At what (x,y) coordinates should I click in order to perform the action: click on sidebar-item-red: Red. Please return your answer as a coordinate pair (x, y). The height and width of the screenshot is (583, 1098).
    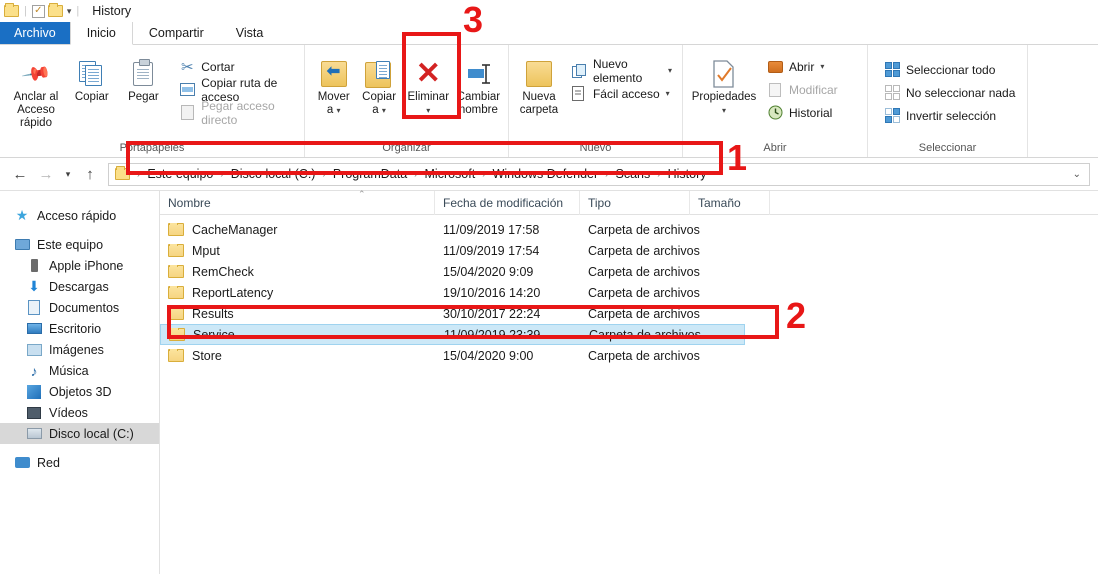
    Looking at the image, I should click on (79, 462).